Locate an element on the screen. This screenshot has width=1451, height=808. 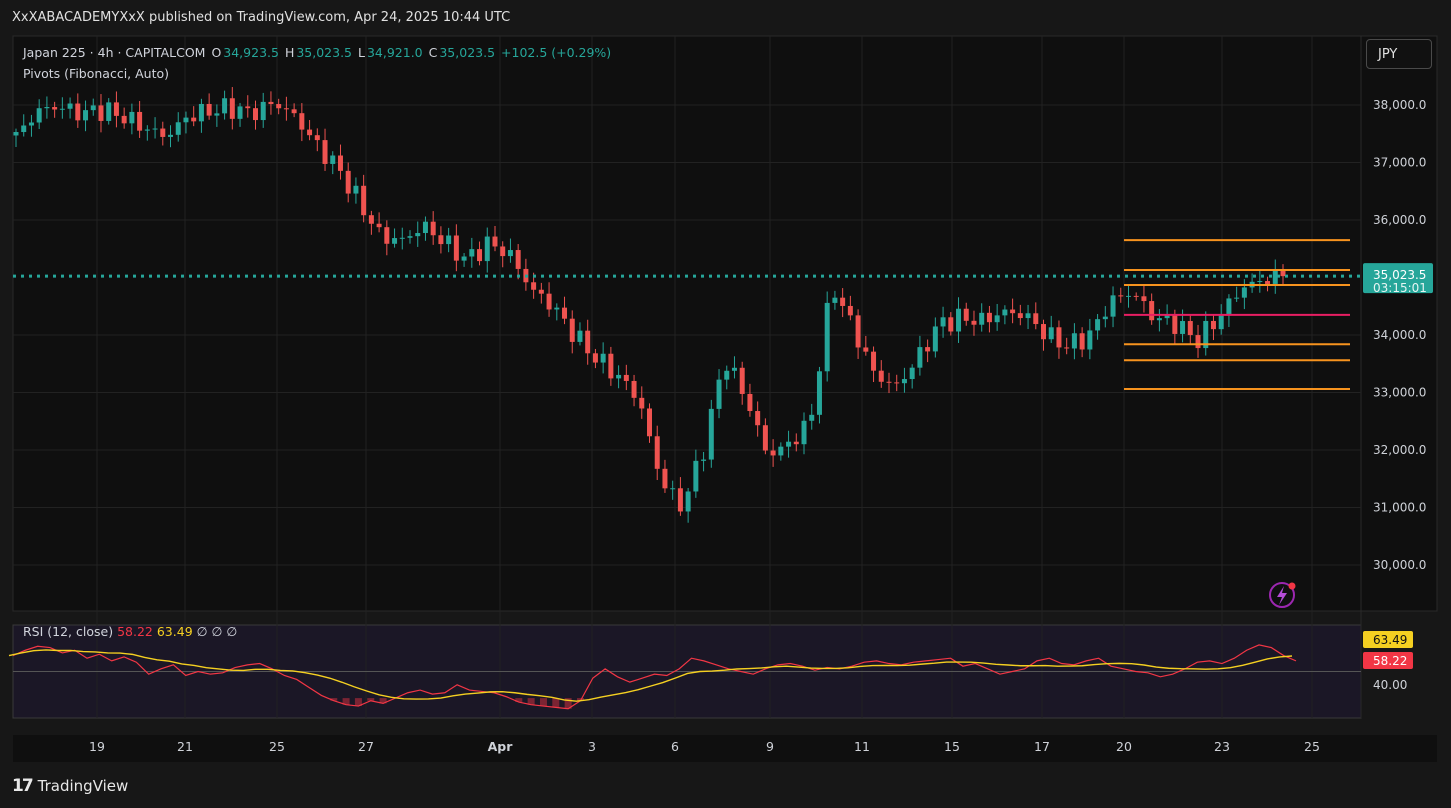
change-value: +102.5 (+0.29%) is located at coordinates (556, 52).